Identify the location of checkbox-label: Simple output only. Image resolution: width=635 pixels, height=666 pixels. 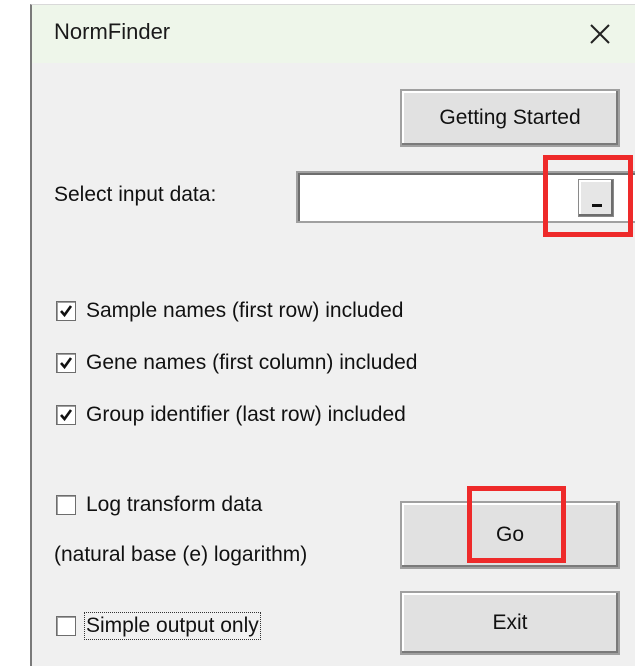
(172, 626).